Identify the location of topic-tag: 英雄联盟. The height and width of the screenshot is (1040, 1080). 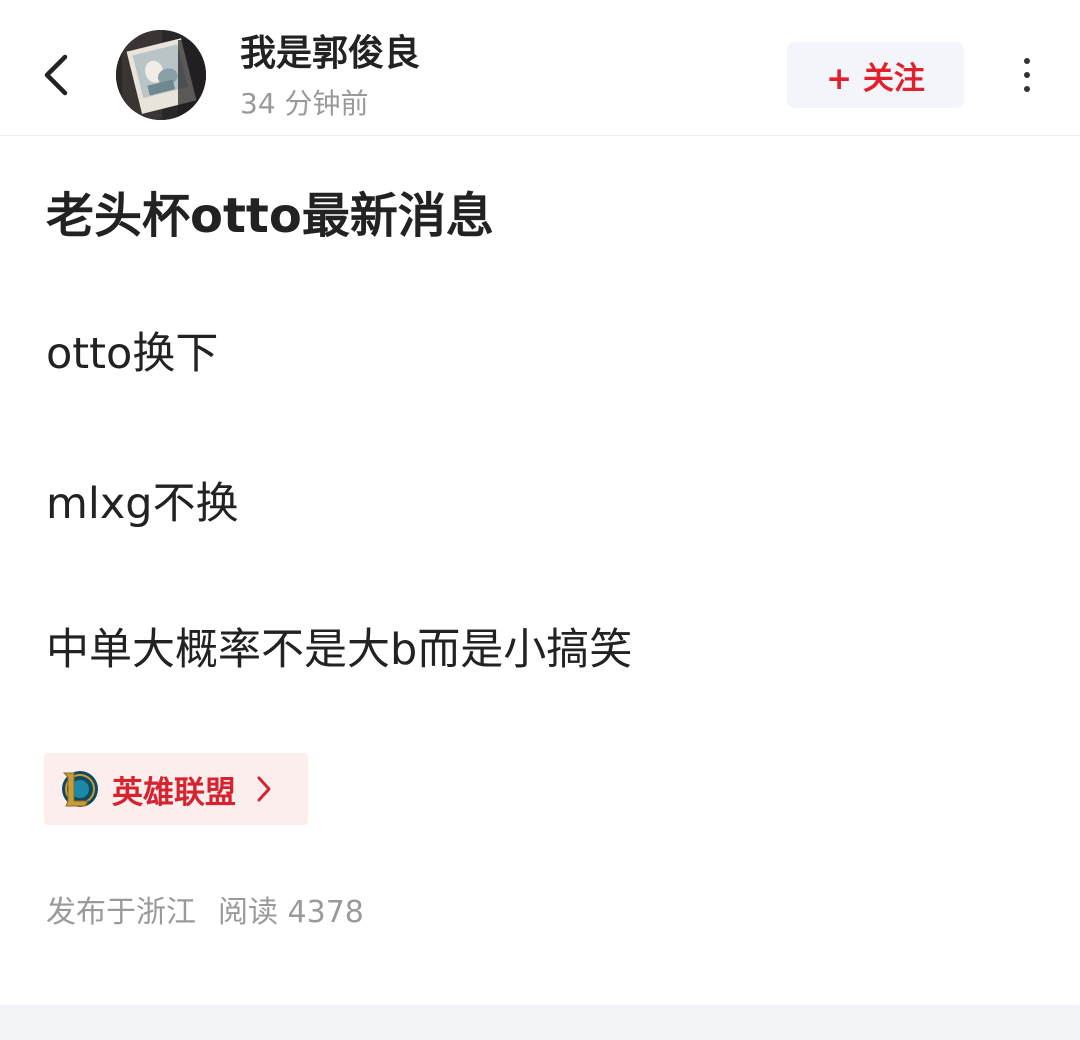
(176, 789).